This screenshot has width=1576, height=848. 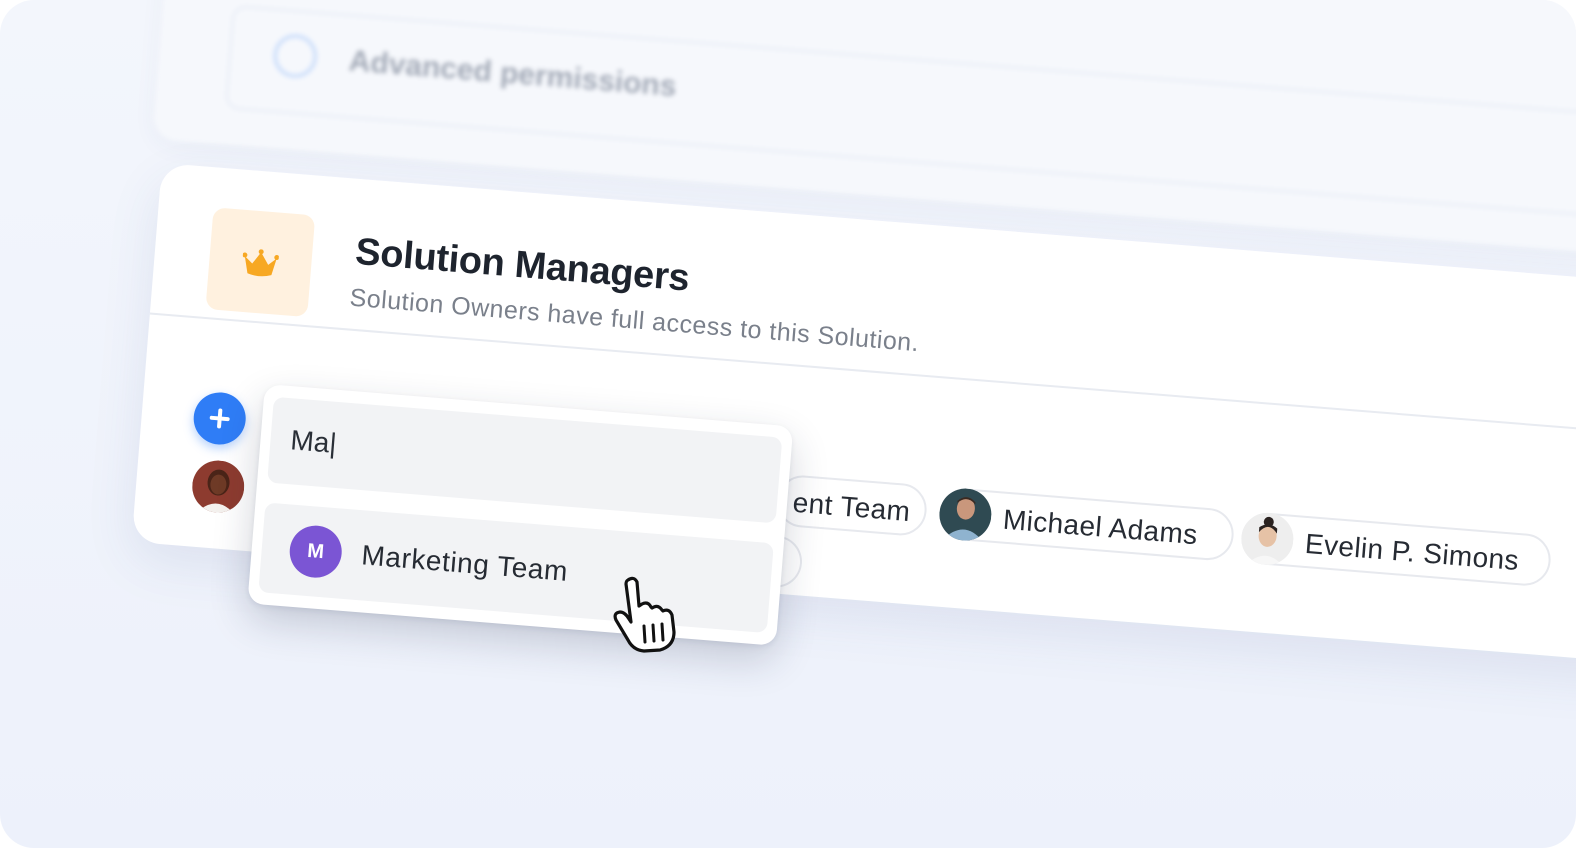 I want to click on search-result-marketing-team: M Marketing Team, so click(x=516, y=568).